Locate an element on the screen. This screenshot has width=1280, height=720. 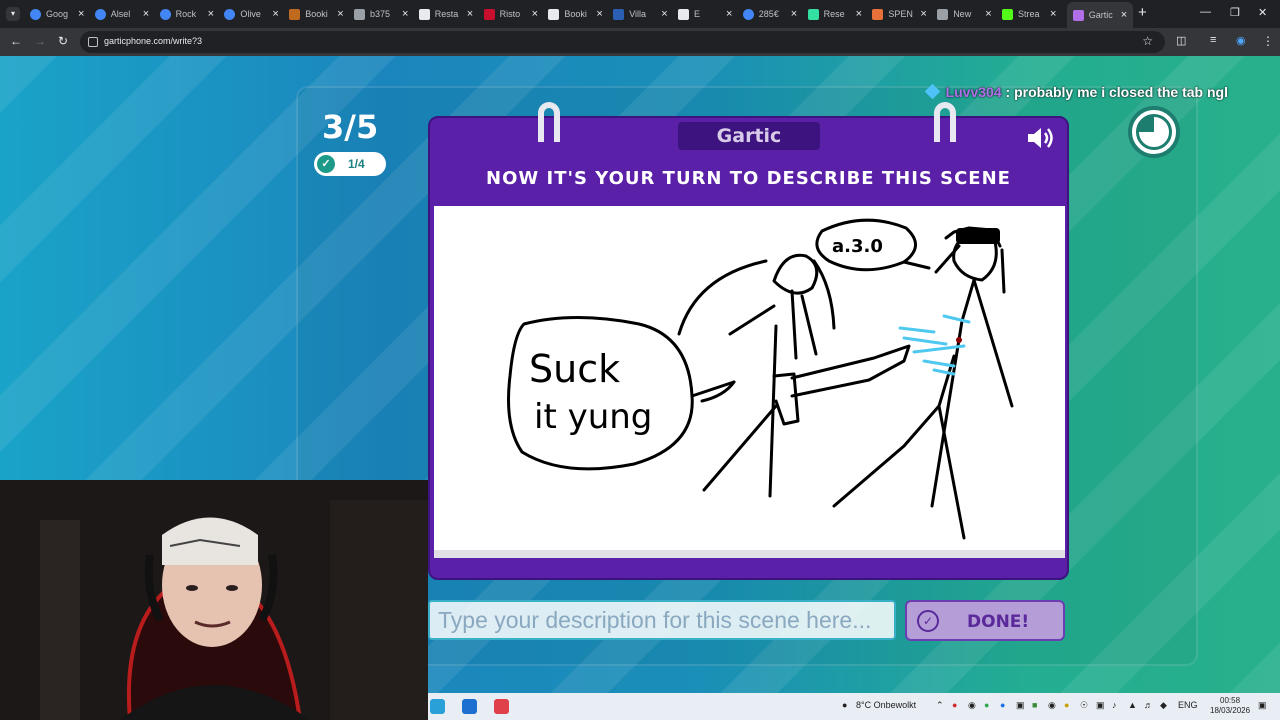
forward-icon: → is located at coordinates (40, 41).